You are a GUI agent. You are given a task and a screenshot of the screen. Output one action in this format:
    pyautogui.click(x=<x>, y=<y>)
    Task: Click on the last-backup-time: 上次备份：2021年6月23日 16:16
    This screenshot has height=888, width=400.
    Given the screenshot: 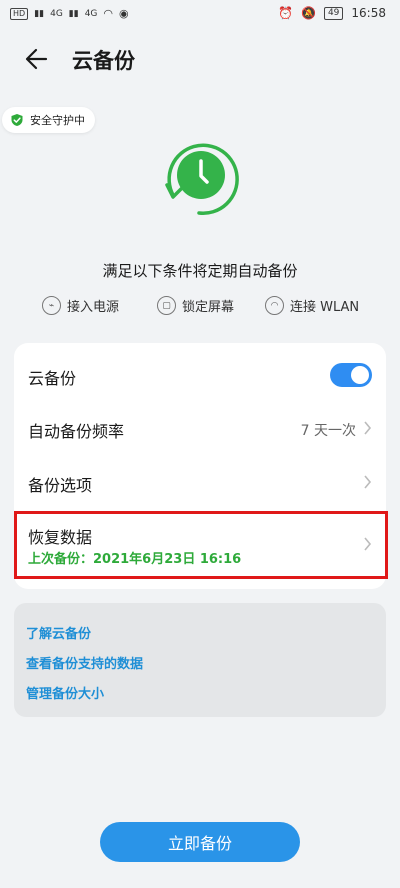 What is the action you would take?
    pyautogui.click(x=135, y=559)
    